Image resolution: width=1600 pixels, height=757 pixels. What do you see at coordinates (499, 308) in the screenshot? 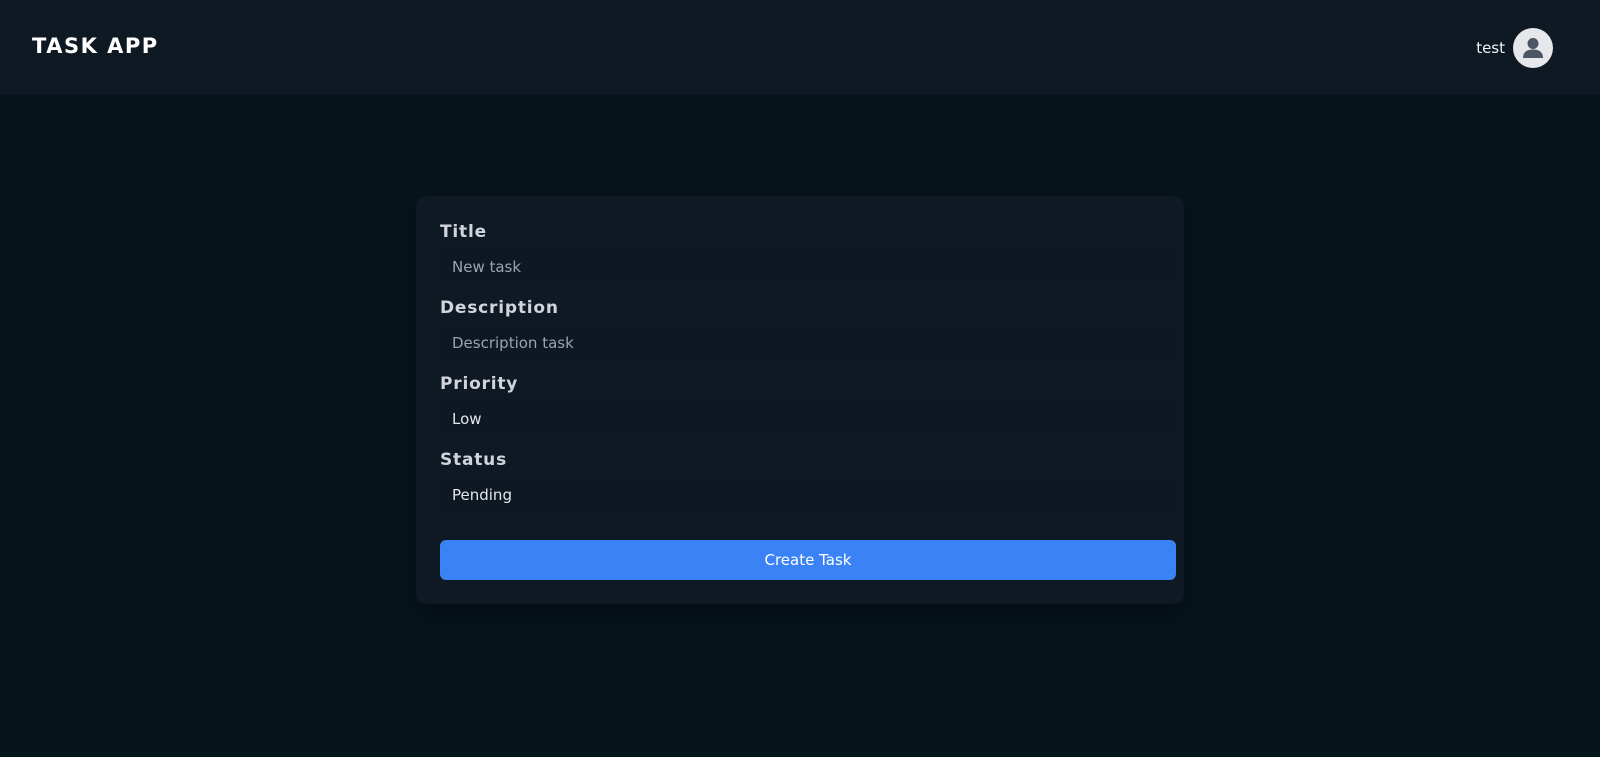
I see `description-label: Description` at bounding box center [499, 308].